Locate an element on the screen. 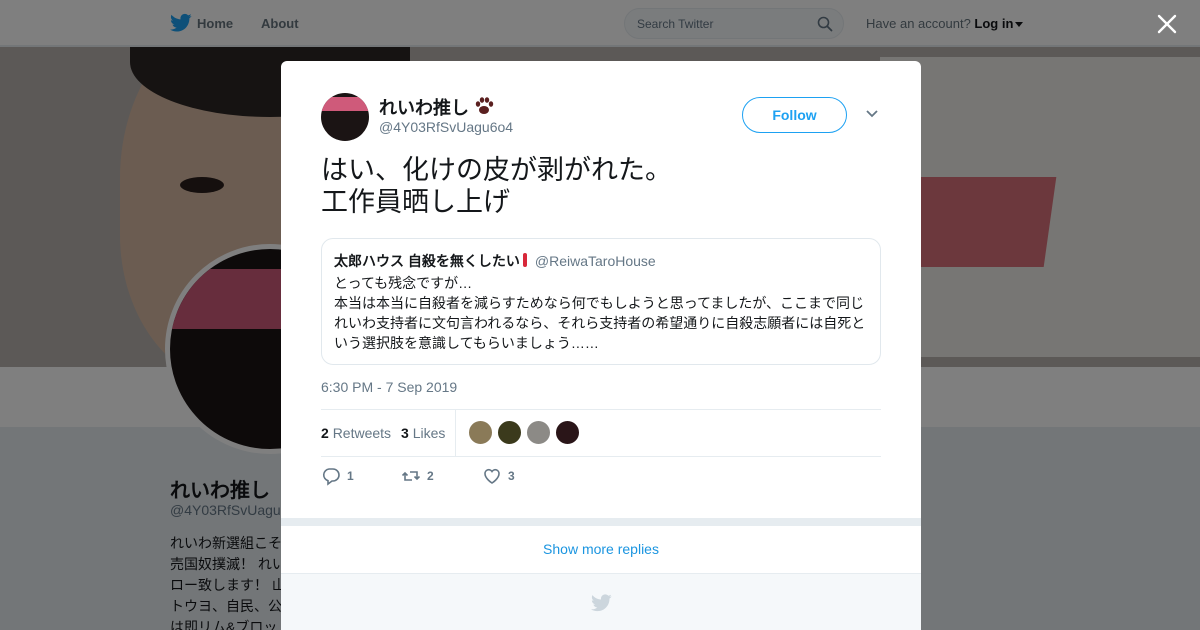 This screenshot has height=630, width=1200. retweet-button: 2 is located at coordinates (417, 478).